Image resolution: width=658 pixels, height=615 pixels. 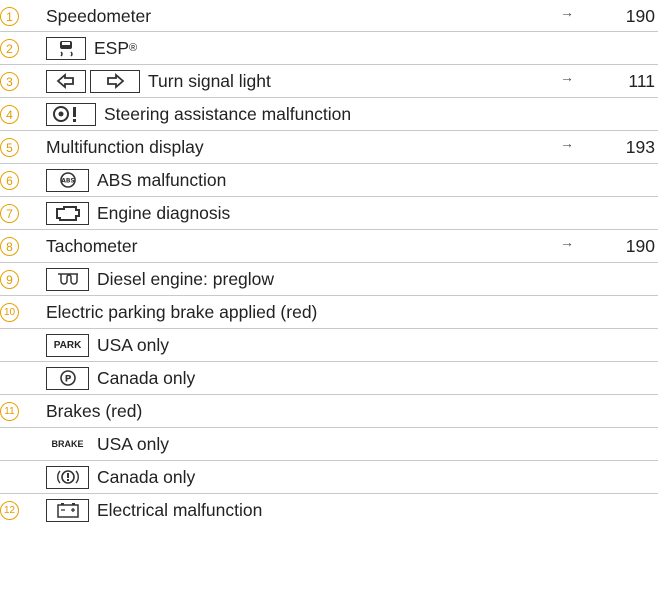 What do you see at coordinates (67, 345) in the screenshot?
I see `park-text-icon: PARK` at bounding box center [67, 345].